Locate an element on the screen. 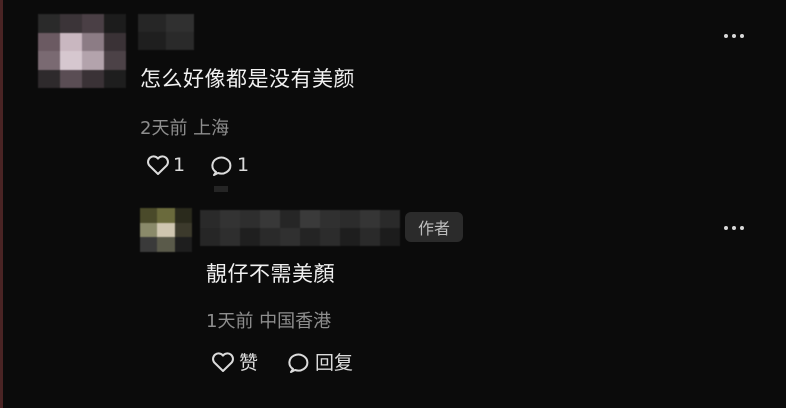  like-button: 1 is located at coordinates (165, 165).